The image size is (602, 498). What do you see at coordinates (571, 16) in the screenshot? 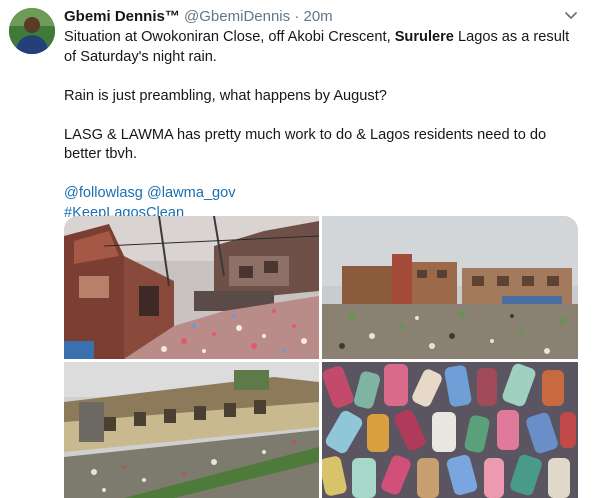
I see `chevron-down-icon` at bounding box center [571, 16].